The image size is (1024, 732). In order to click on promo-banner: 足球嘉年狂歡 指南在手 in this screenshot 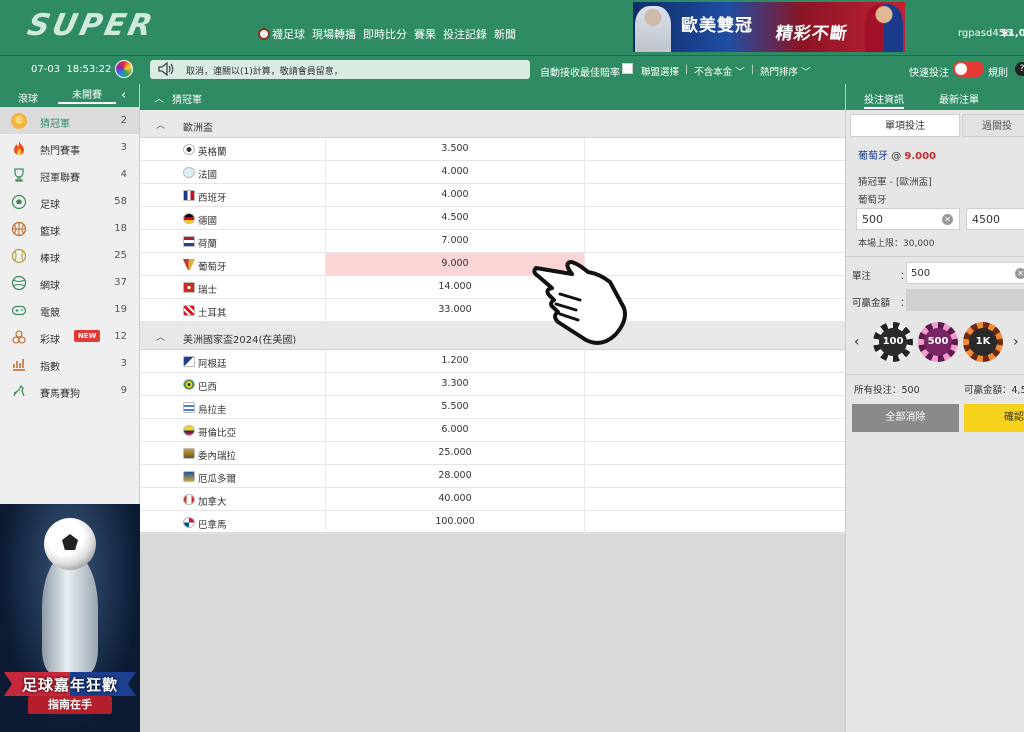, I will do `click(70, 618)`.